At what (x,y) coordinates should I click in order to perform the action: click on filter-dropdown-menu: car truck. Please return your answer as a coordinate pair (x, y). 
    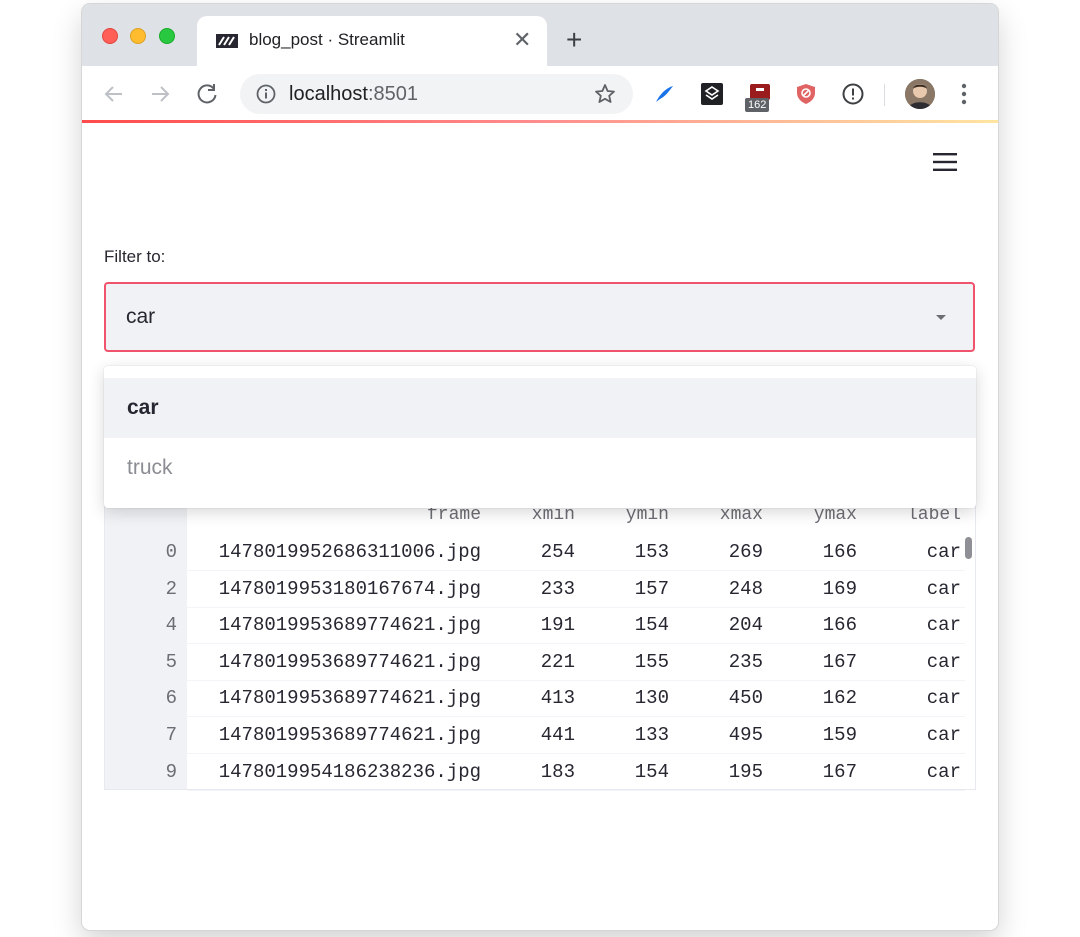
    Looking at the image, I should click on (540, 437).